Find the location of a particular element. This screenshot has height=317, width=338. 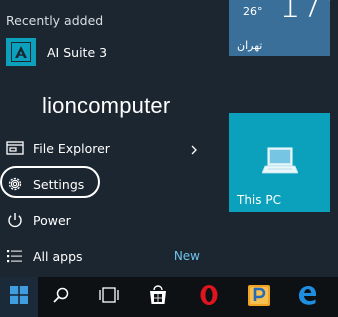

file-explorer-item: File Explorer is located at coordinates (111, 148).